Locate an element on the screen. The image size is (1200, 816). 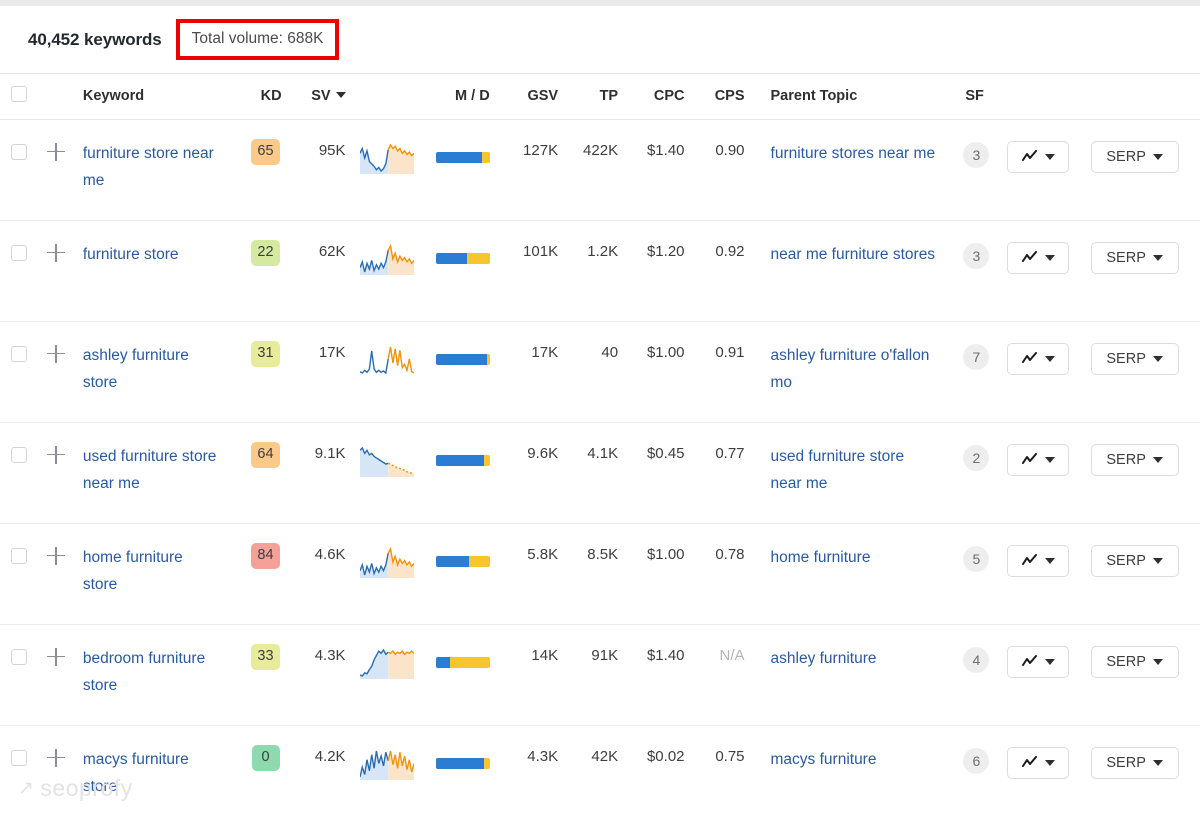
select-all-header is located at coordinates (19, 97).